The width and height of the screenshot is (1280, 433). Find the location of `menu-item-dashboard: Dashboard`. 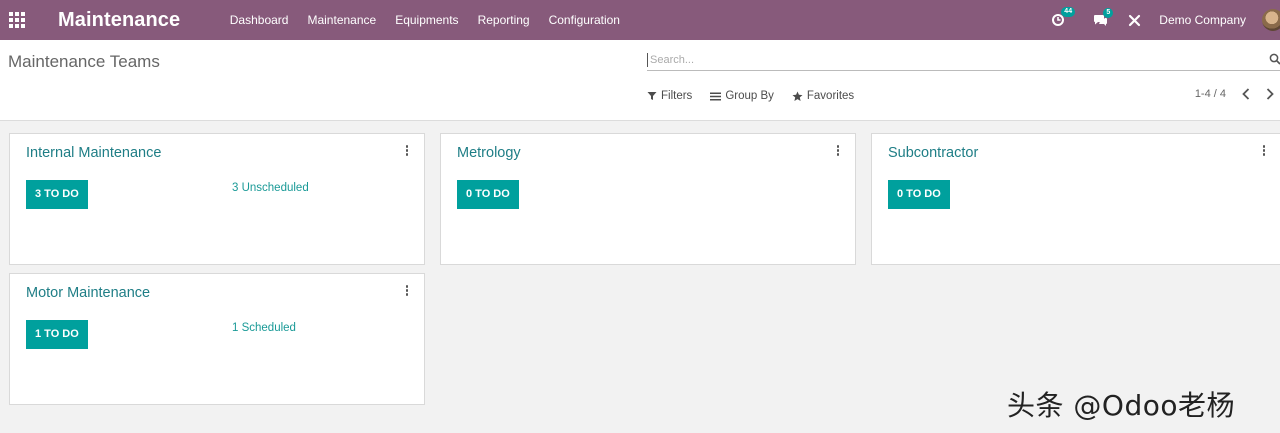

menu-item-dashboard: Dashboard is located at coordinates (259, 20).